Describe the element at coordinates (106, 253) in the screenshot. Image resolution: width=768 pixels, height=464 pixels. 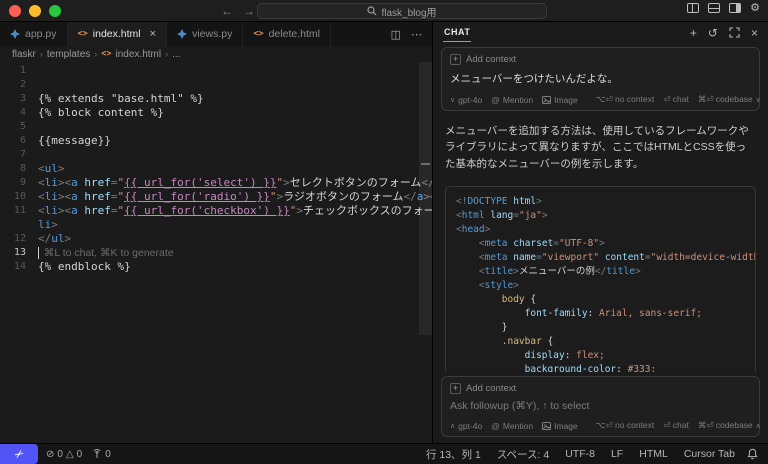
I see `line-content: ⌘L to chat, ⌘K to generate` at that location.